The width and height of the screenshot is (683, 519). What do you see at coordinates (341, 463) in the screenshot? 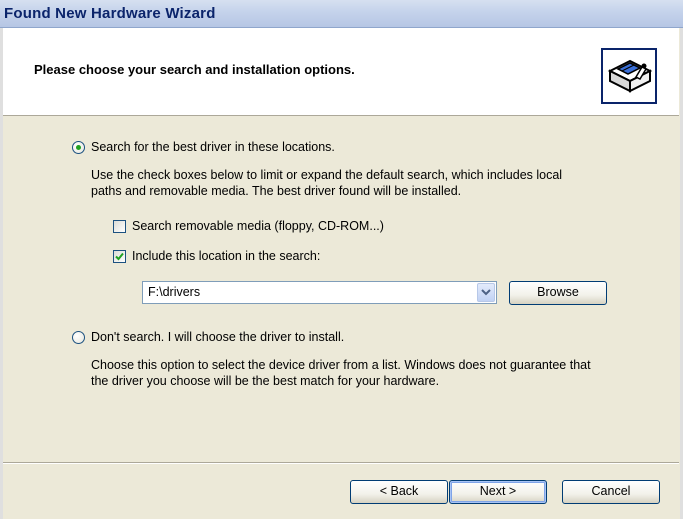
I see `footer-divider` at bounding box center [341, 463].